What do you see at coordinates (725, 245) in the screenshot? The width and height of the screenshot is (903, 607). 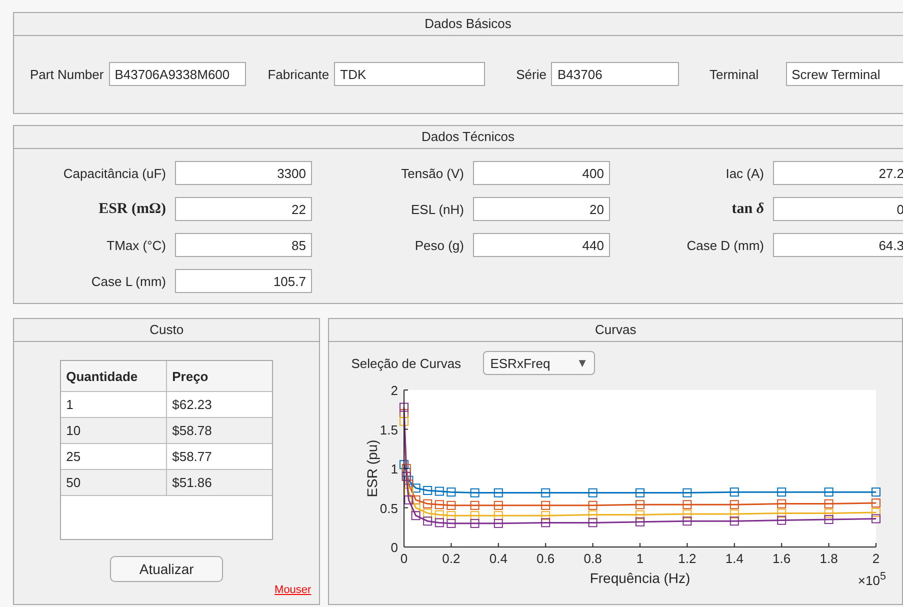 I see `field-label: Case D (mm)` at bounding box center [725, 245].